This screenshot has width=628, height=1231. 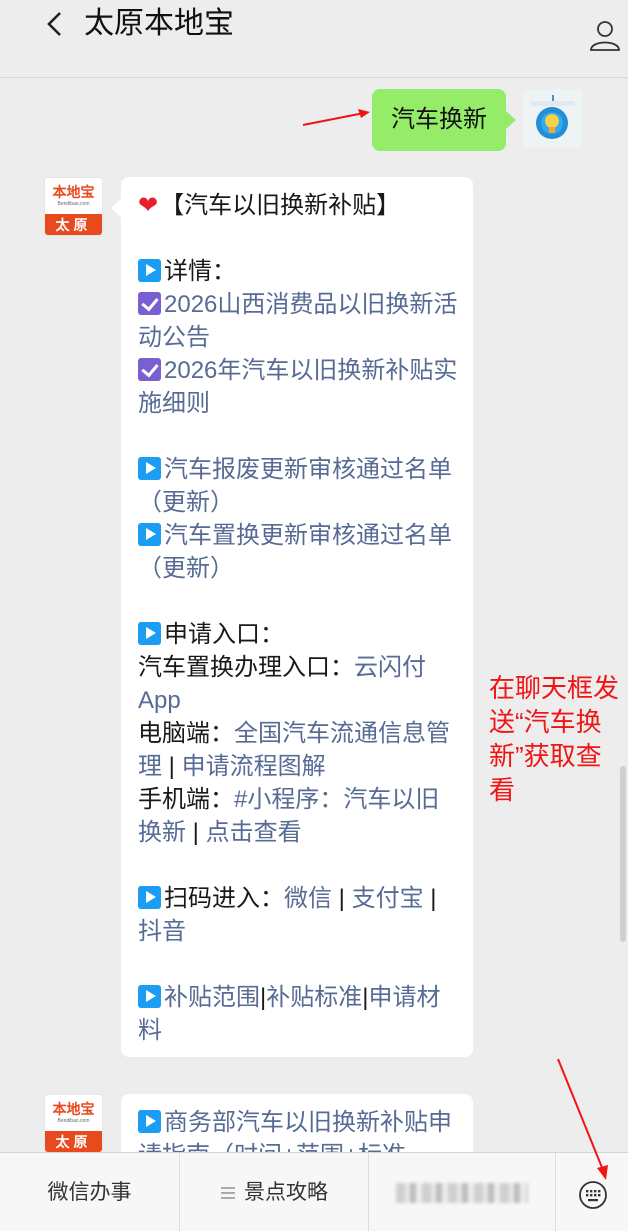 What do you see at coordinates (246, 667) in the screenshot?
I see `replace-entry-label: 汽车置换办理入口：` at bounding box center [246, 667].